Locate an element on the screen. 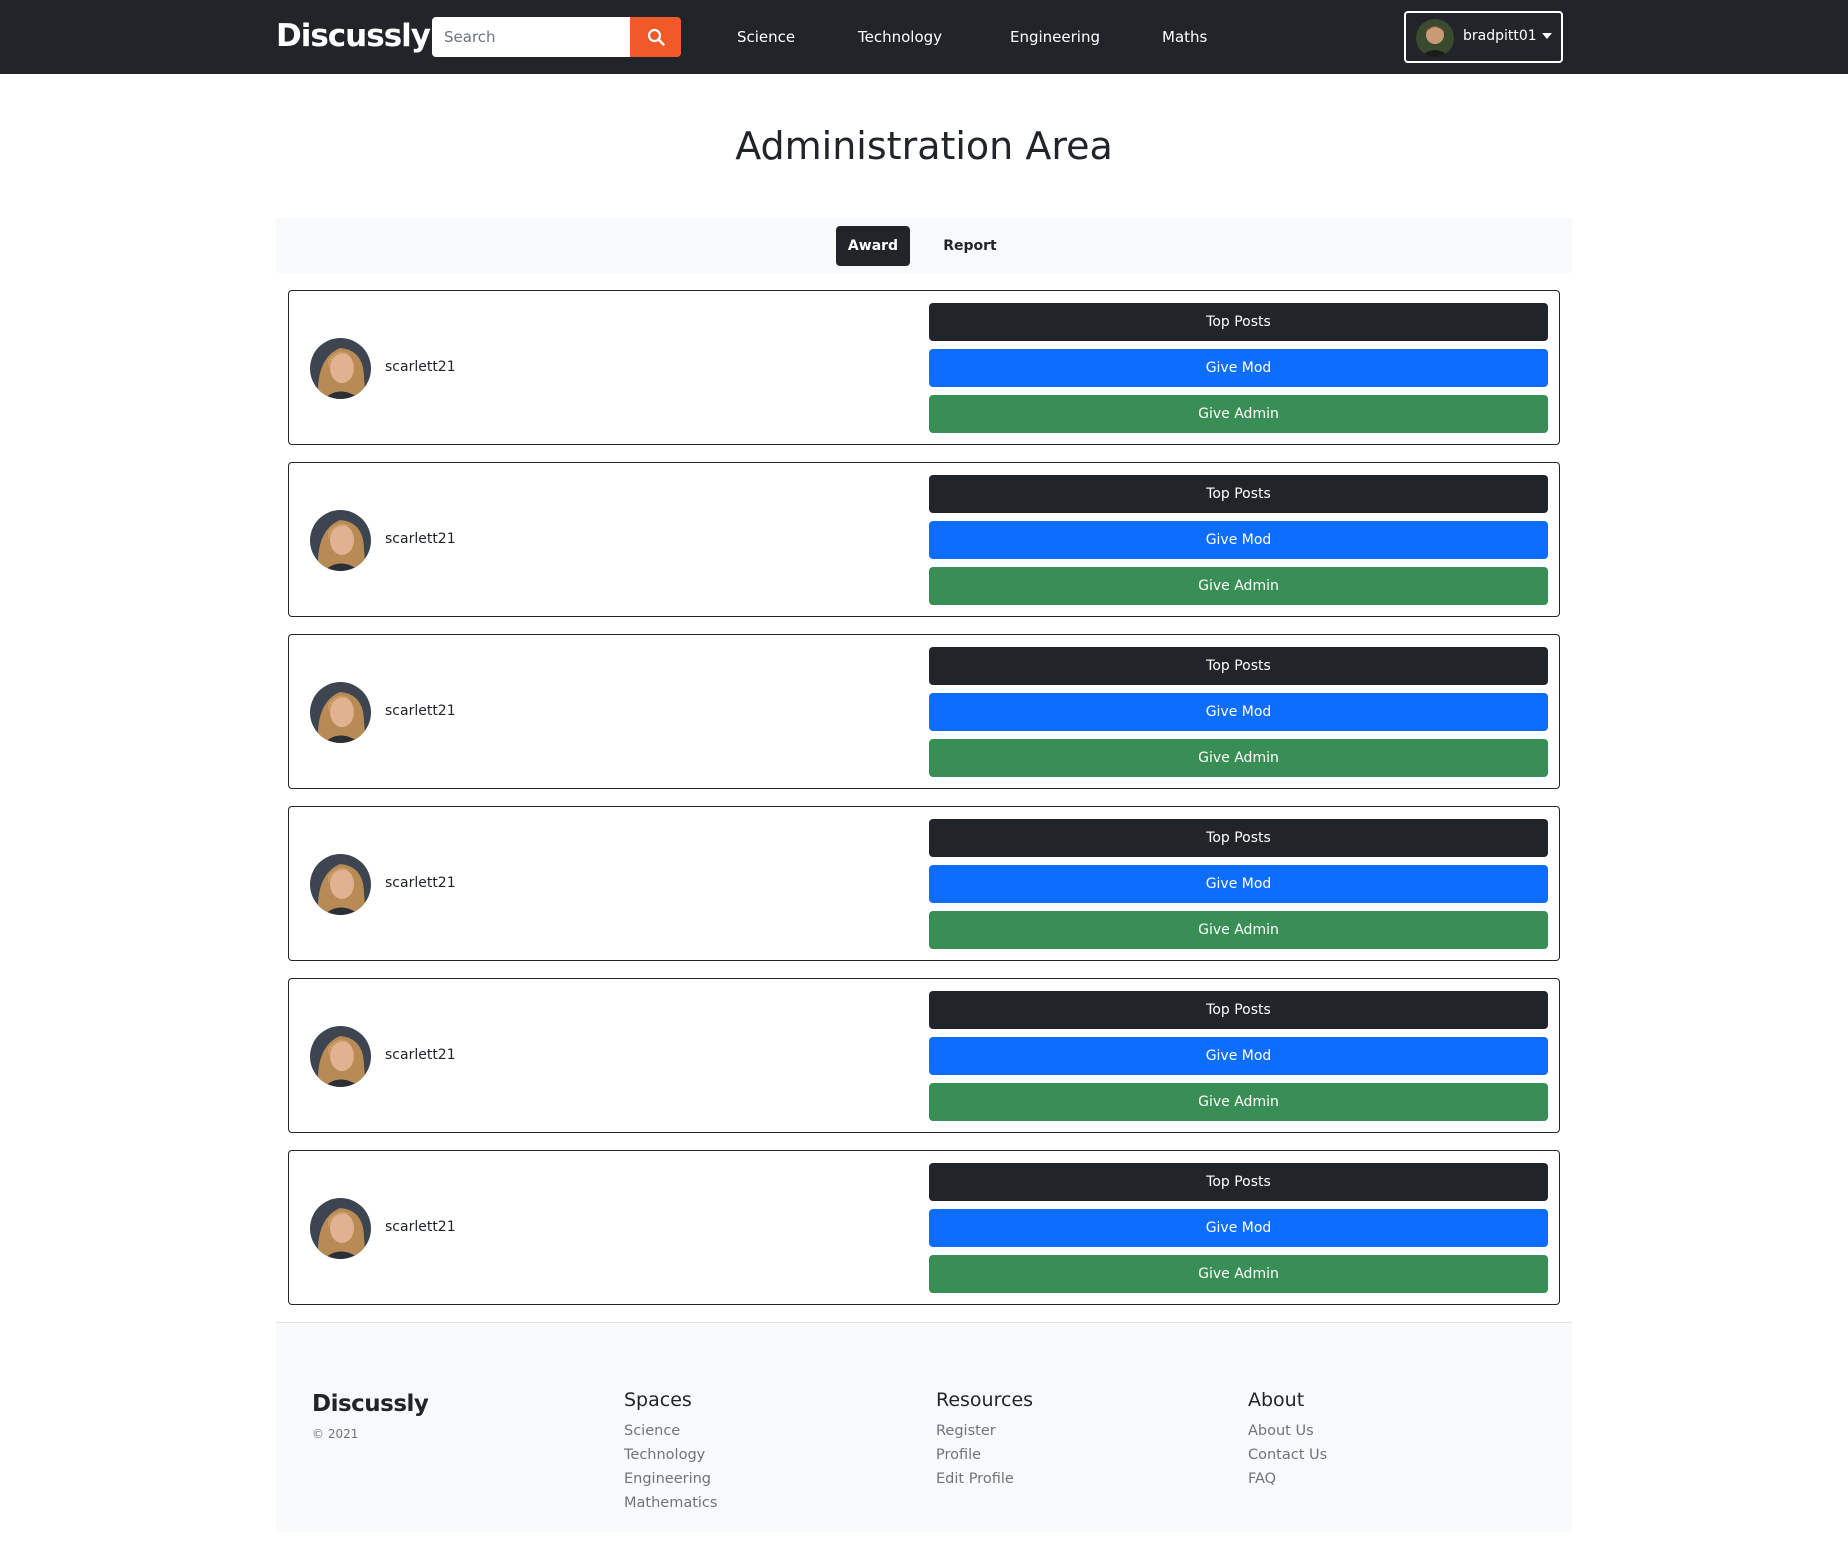 The width and height of the screenshot is (1848, 1555). footer-column-resources: Resources Register Profile Edit Profile is located at coordinates (984, 1440).